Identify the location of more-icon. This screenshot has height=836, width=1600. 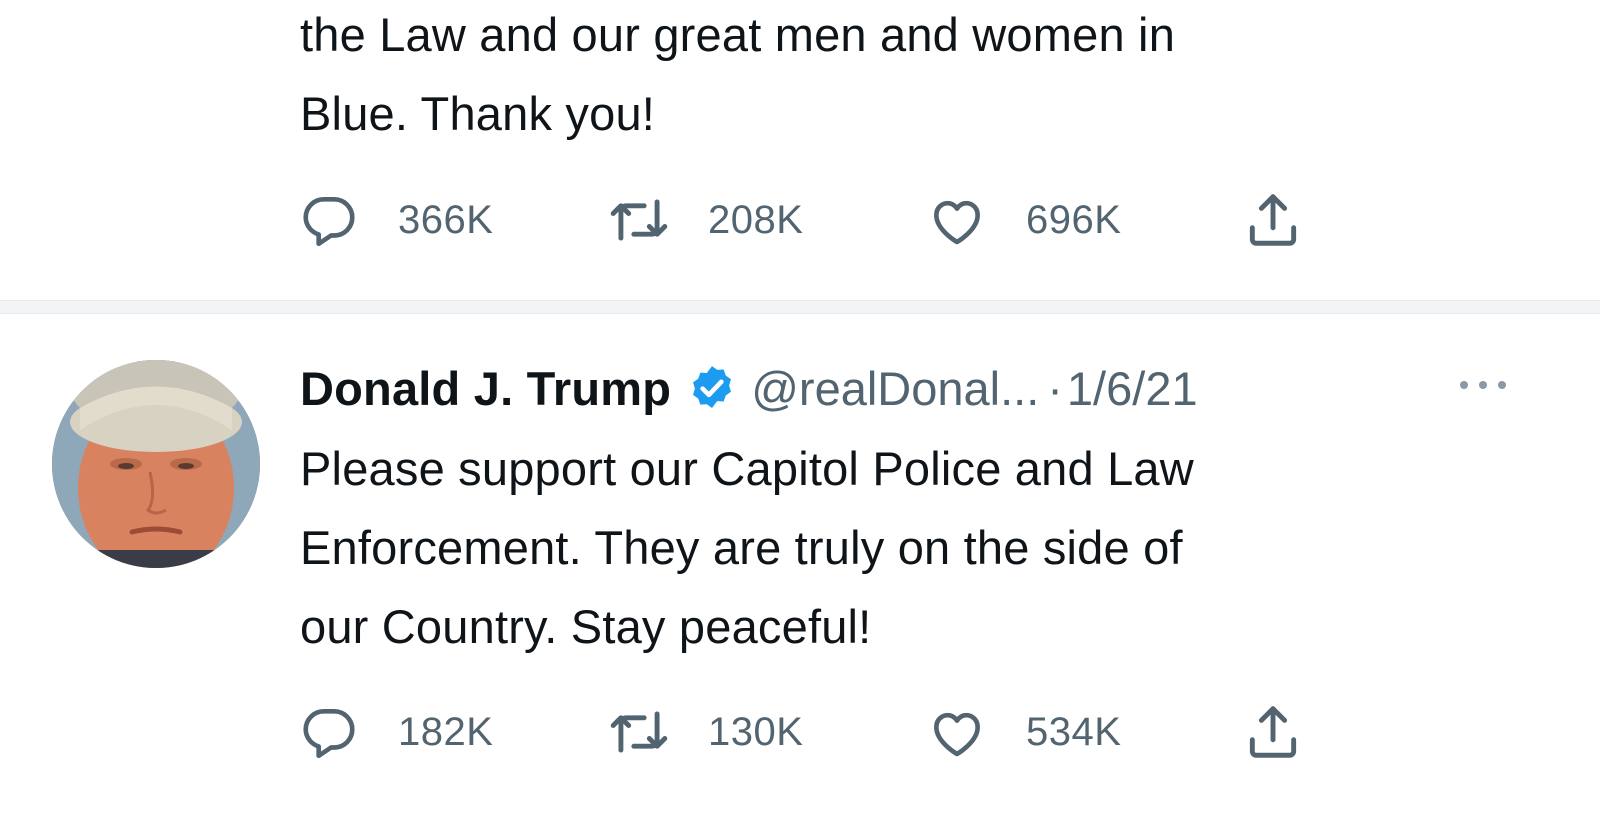
(1483, 385).